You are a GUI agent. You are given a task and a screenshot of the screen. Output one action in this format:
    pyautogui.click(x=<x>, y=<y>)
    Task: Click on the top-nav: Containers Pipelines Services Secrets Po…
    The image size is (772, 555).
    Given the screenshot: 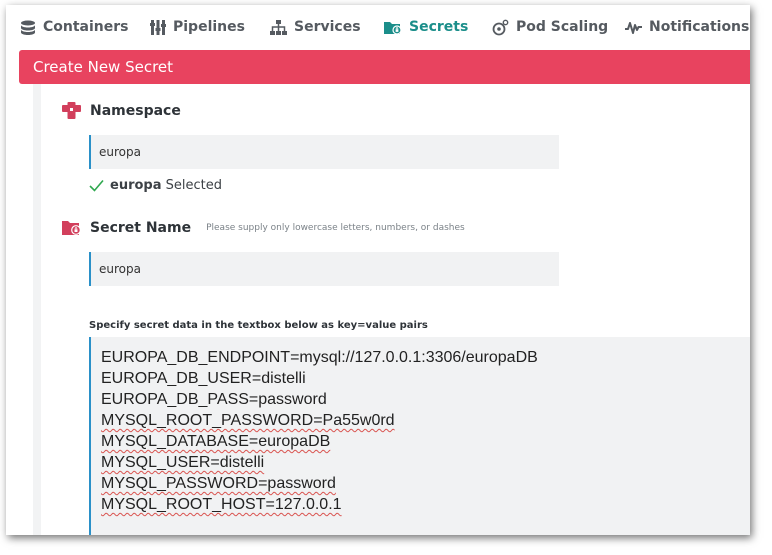 What is the action you would take?
    pyautogui.click(x=378, y=27)
    